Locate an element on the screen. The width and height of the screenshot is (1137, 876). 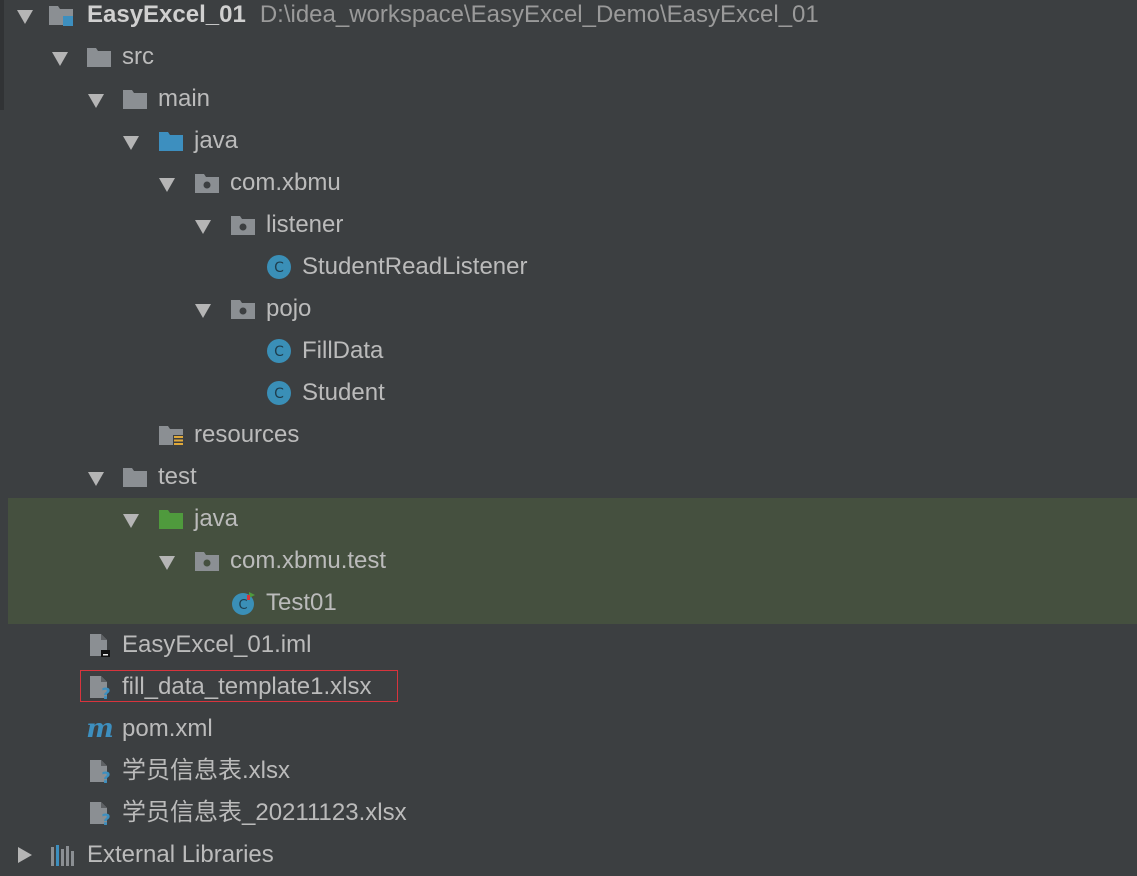
maven-icon: m is located at coordinates (100, 729).